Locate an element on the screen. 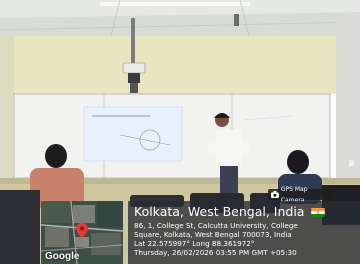 The image size is (360, 264). coordinates-text: Lat 22.575997° Long 88.361972° is located at coordinates (194, 243).